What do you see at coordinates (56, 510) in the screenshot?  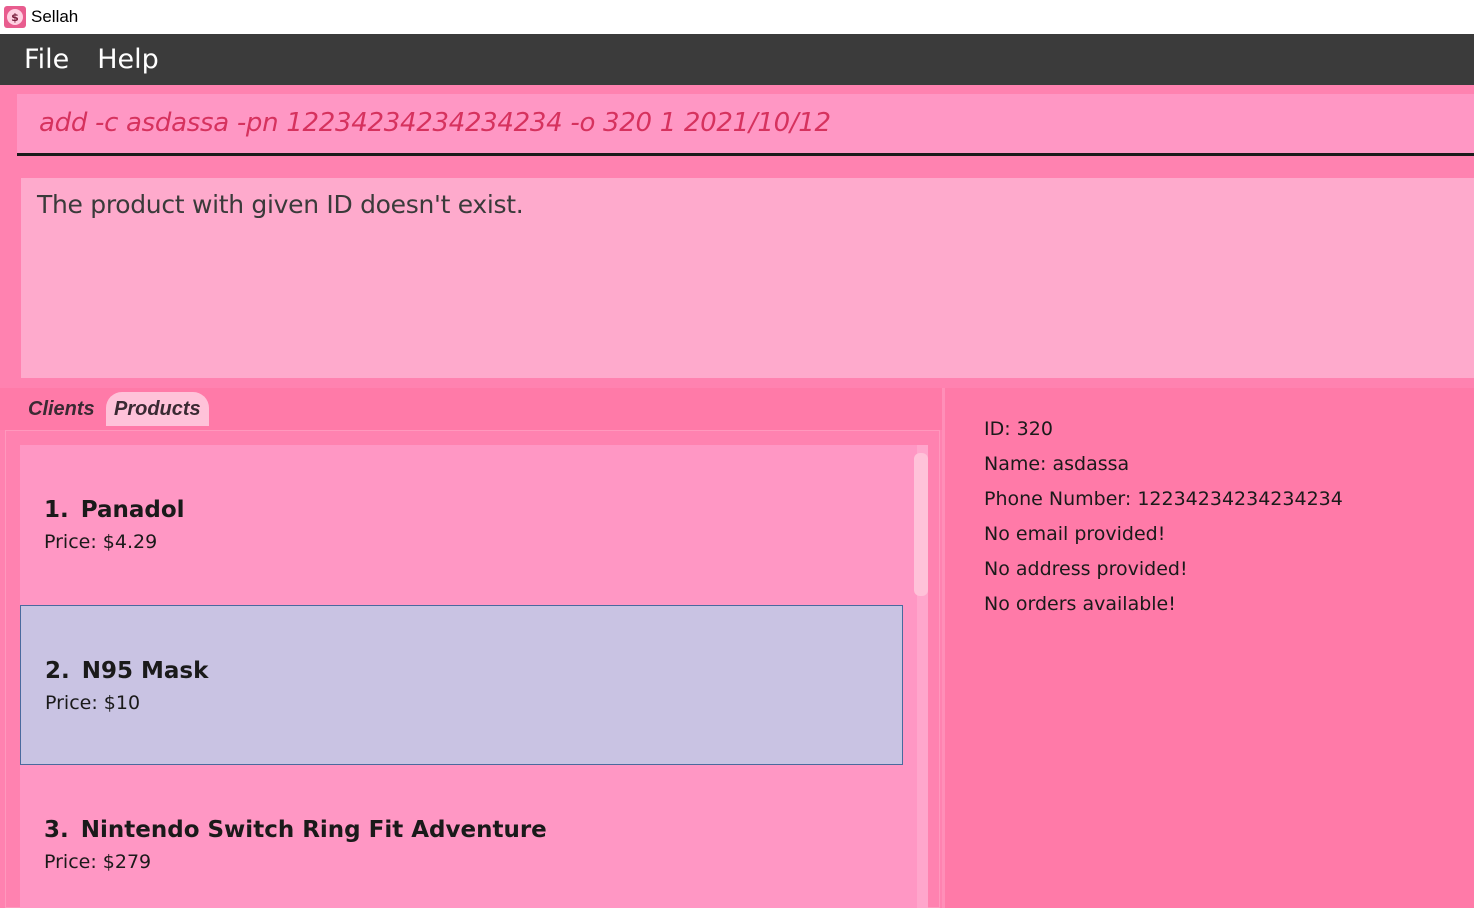 I see `product-index: 1.` at bounding box center [56, 510].